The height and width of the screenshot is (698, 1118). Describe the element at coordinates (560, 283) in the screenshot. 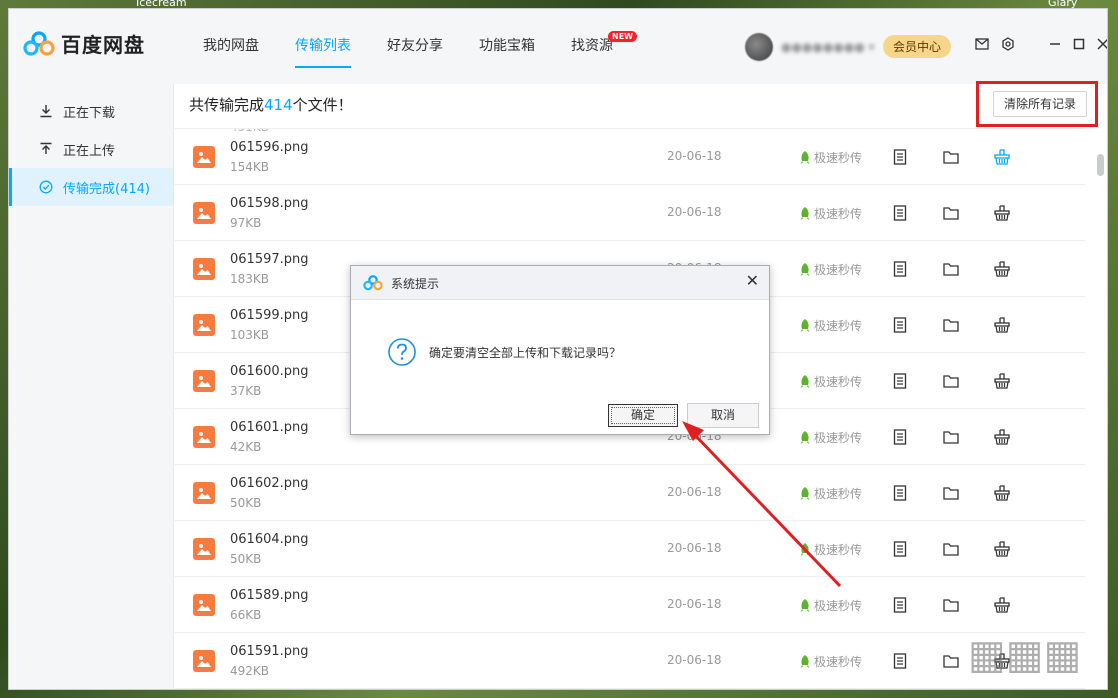

I see `dialog-title-bar: 系统提示 ✕` at that location.